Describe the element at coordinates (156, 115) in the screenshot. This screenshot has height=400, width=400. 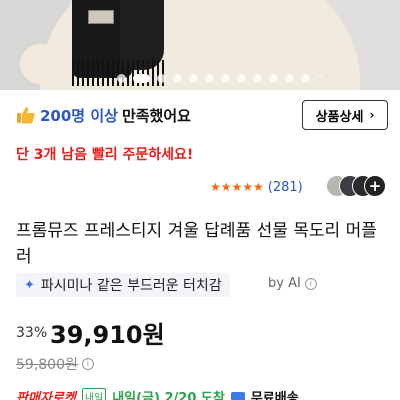
I see `satisfaction-label: 만족했어요` at that location.